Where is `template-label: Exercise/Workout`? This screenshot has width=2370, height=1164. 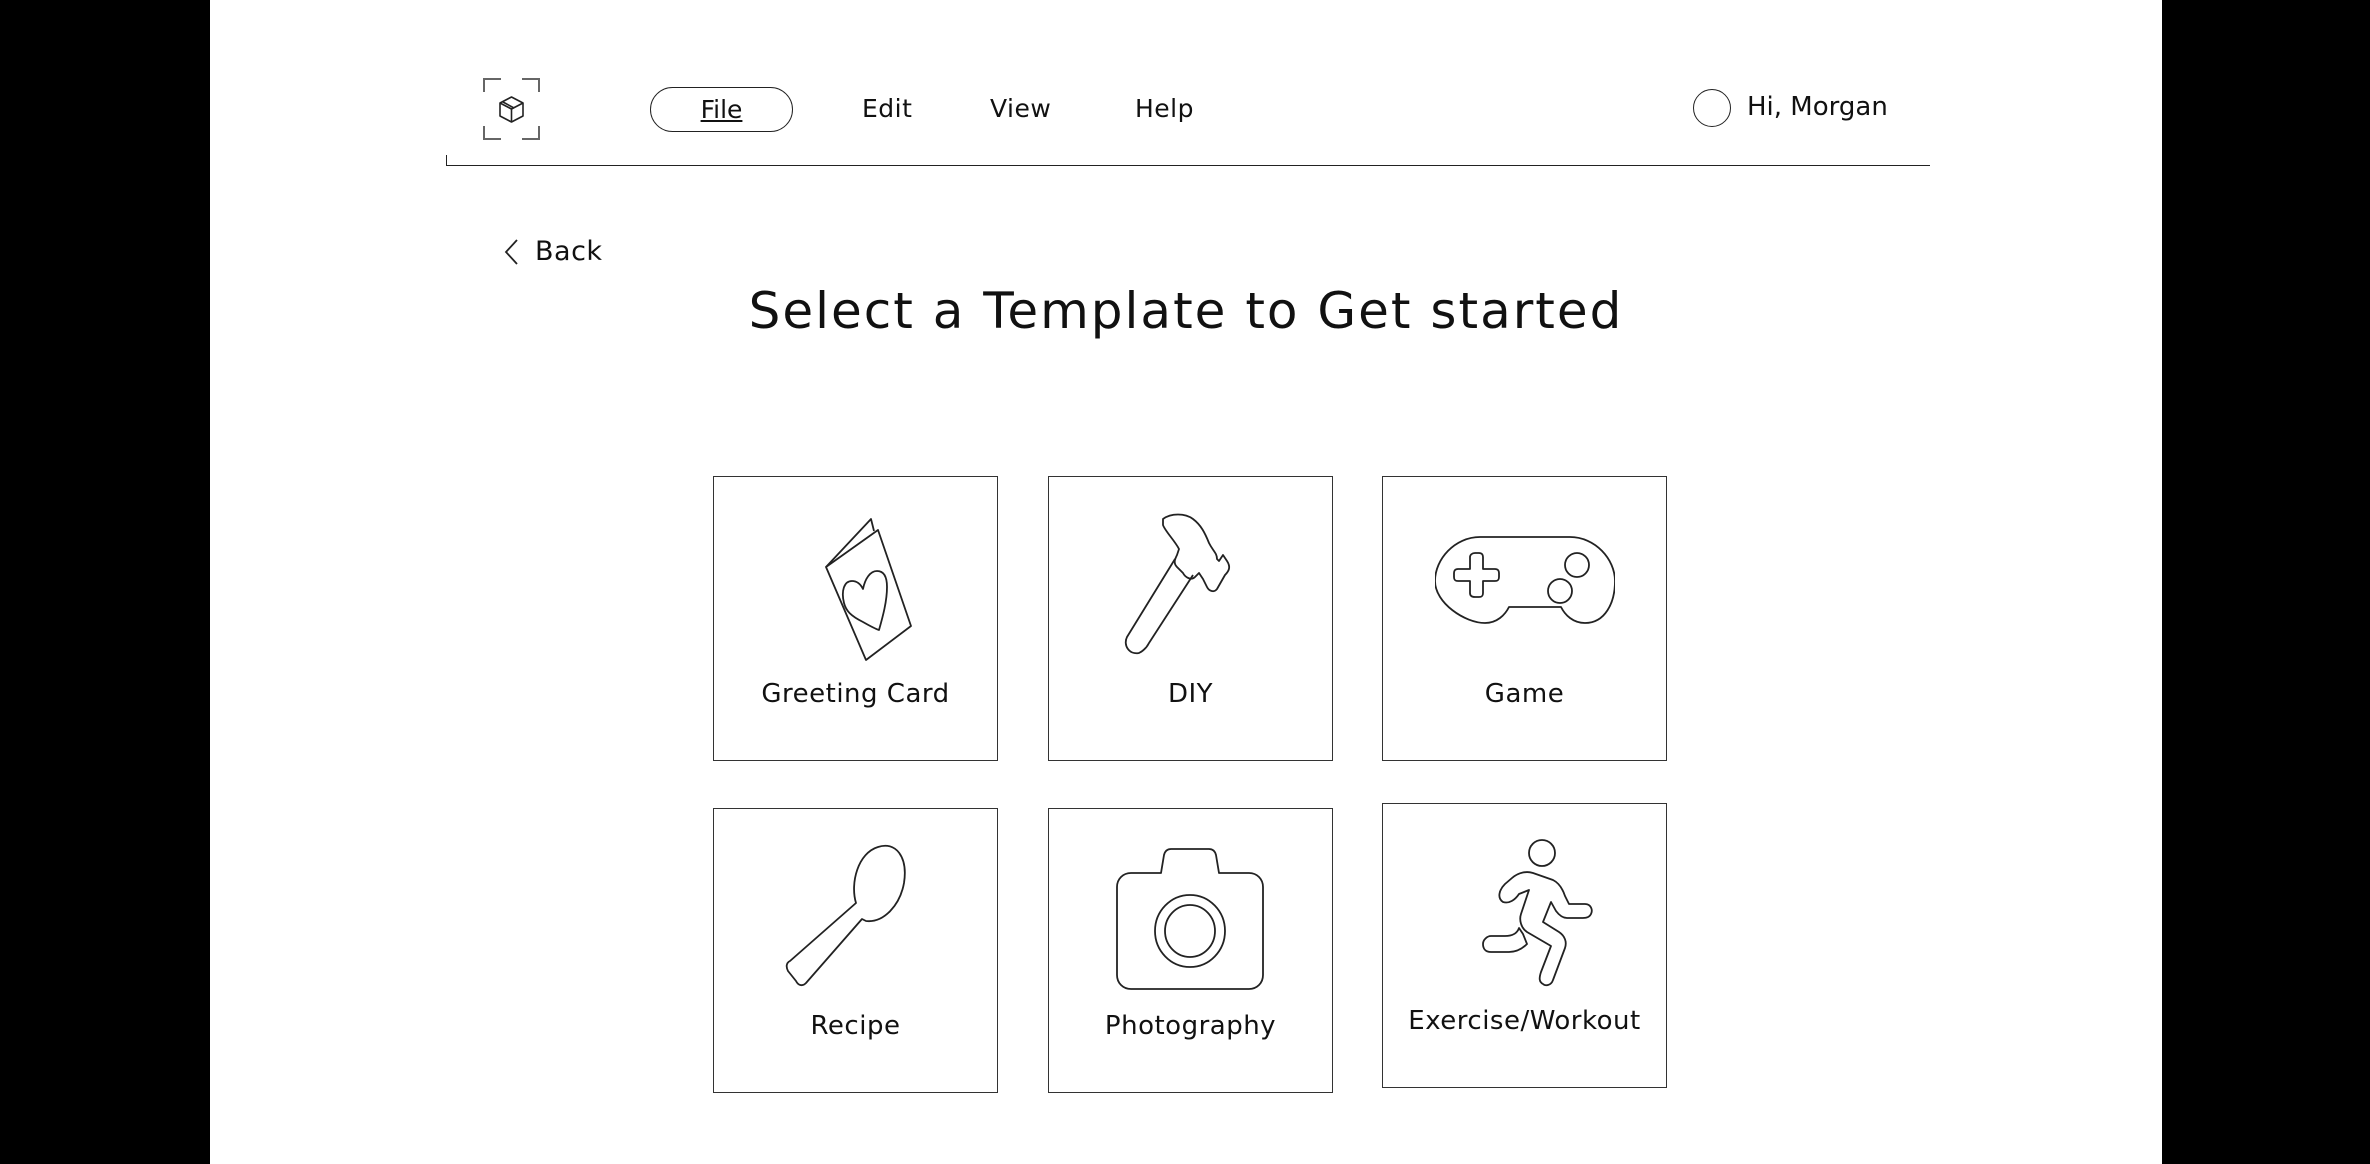 template-label: Exercise/Workout is located at coordinates (1524, 1021).